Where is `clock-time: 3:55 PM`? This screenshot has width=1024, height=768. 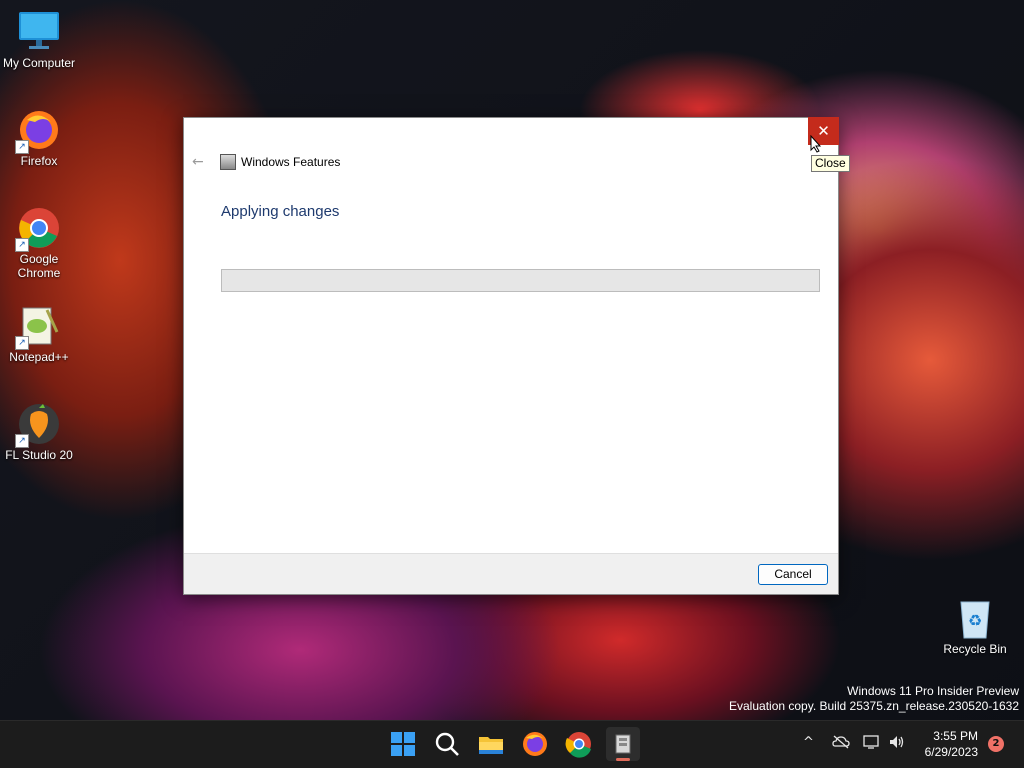 clock-time: 3:55 PM is located at coordinates (955, 736).